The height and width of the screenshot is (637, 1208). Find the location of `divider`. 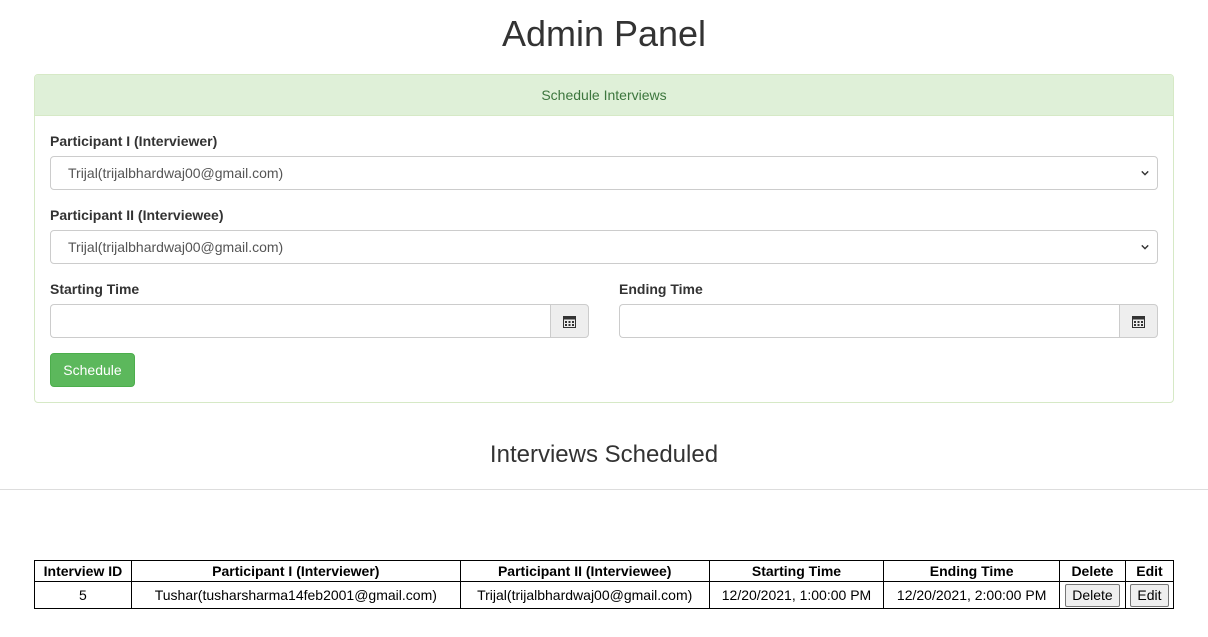

divider is located at coordinates (604, 489).